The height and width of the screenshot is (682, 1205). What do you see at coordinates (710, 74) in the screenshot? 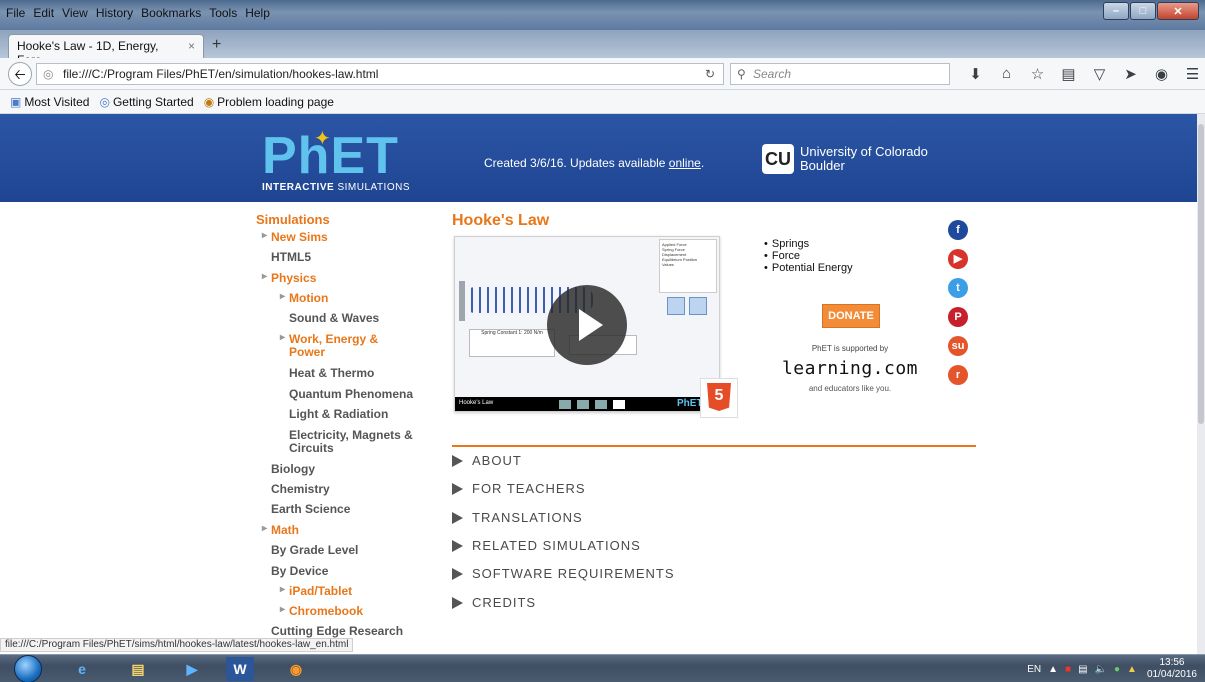
I see `reload-icon: ↻` at bounding box center [710, 74].